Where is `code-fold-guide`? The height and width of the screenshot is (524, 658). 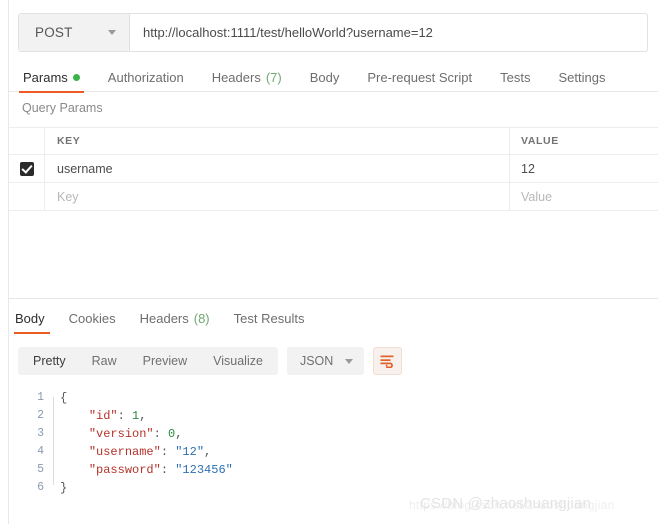
code-fold-guide is located at coordinates (53, 441).